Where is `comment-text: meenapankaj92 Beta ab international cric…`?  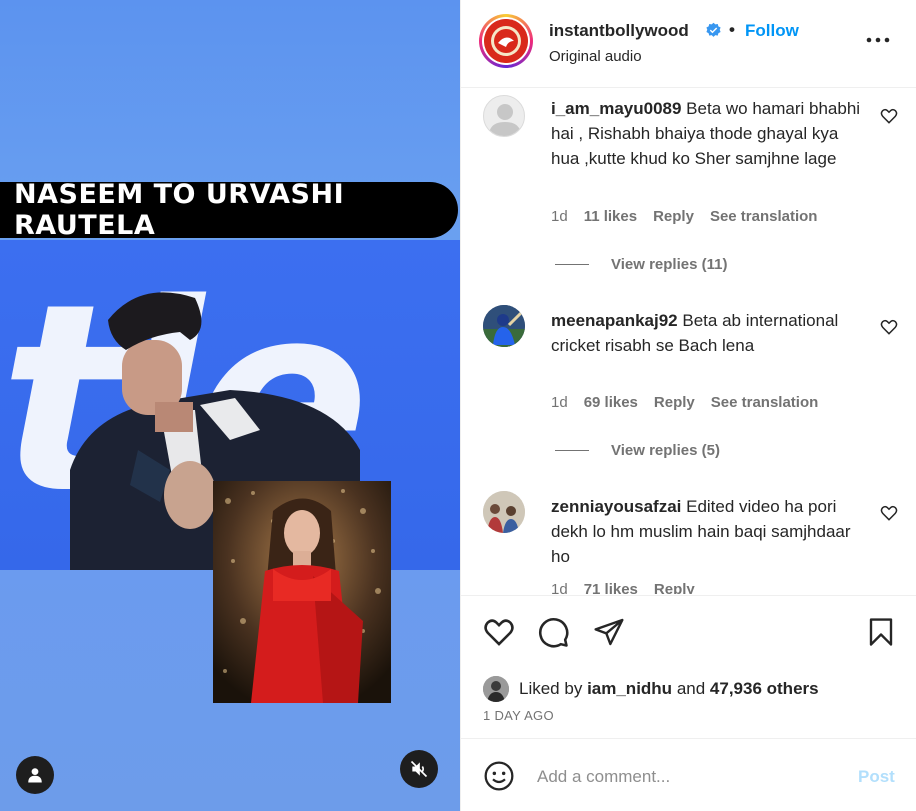 comment-text: meenapankaj92 Beta ab international cric… is located at coordinates (706, 333).